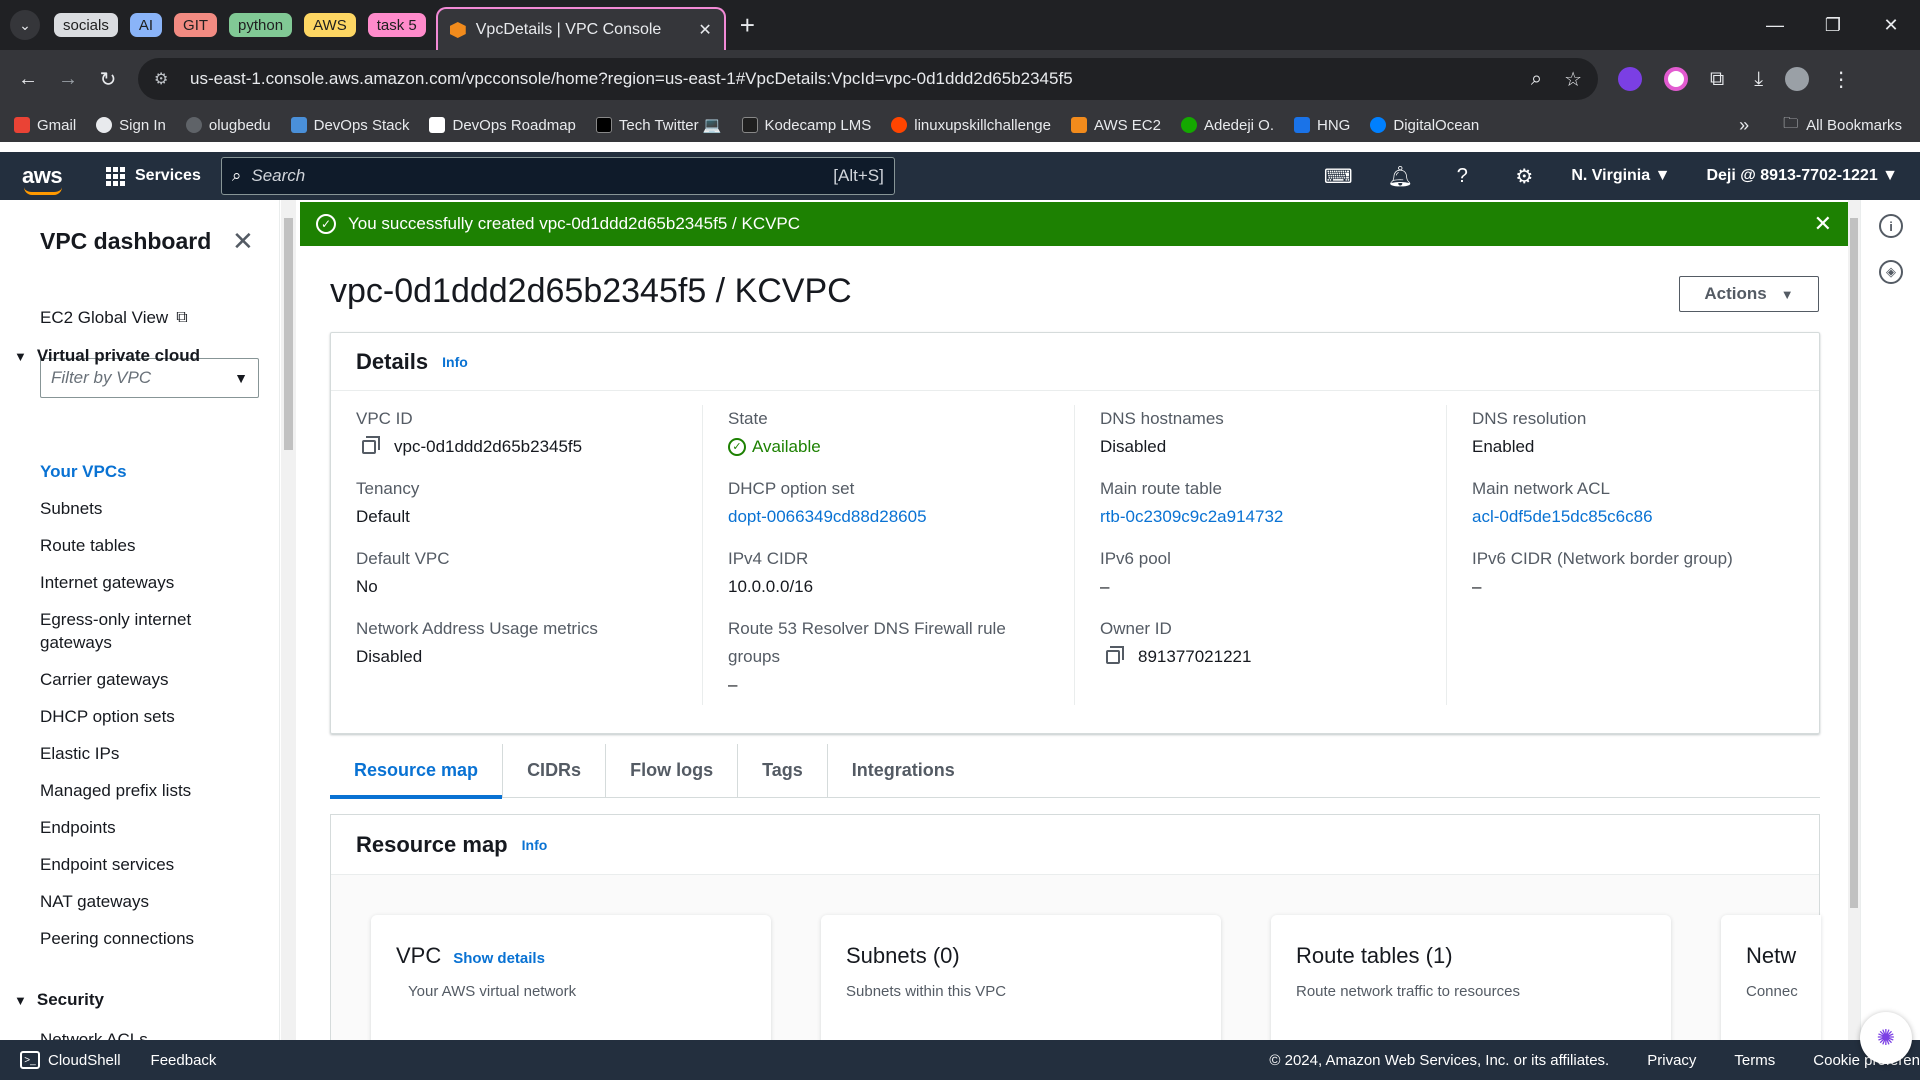  Describe the element at coordinates (59, 1000) in the screenshot. I see `section-security: ▼ Security` at that location.